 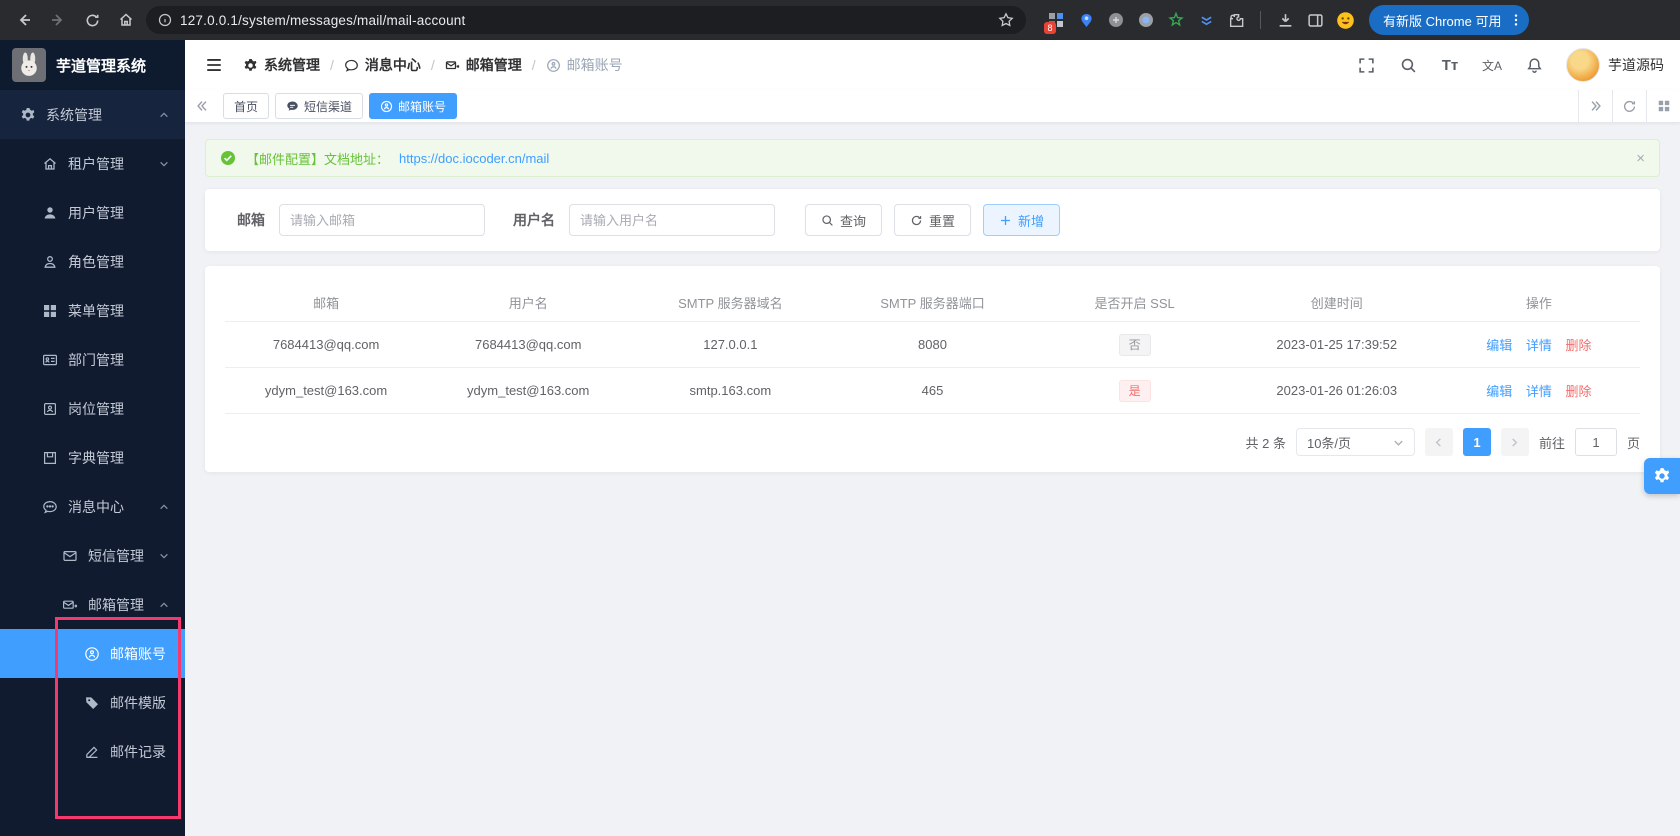 I want to click on tab-home: 首页, so click(x=246, y=106).